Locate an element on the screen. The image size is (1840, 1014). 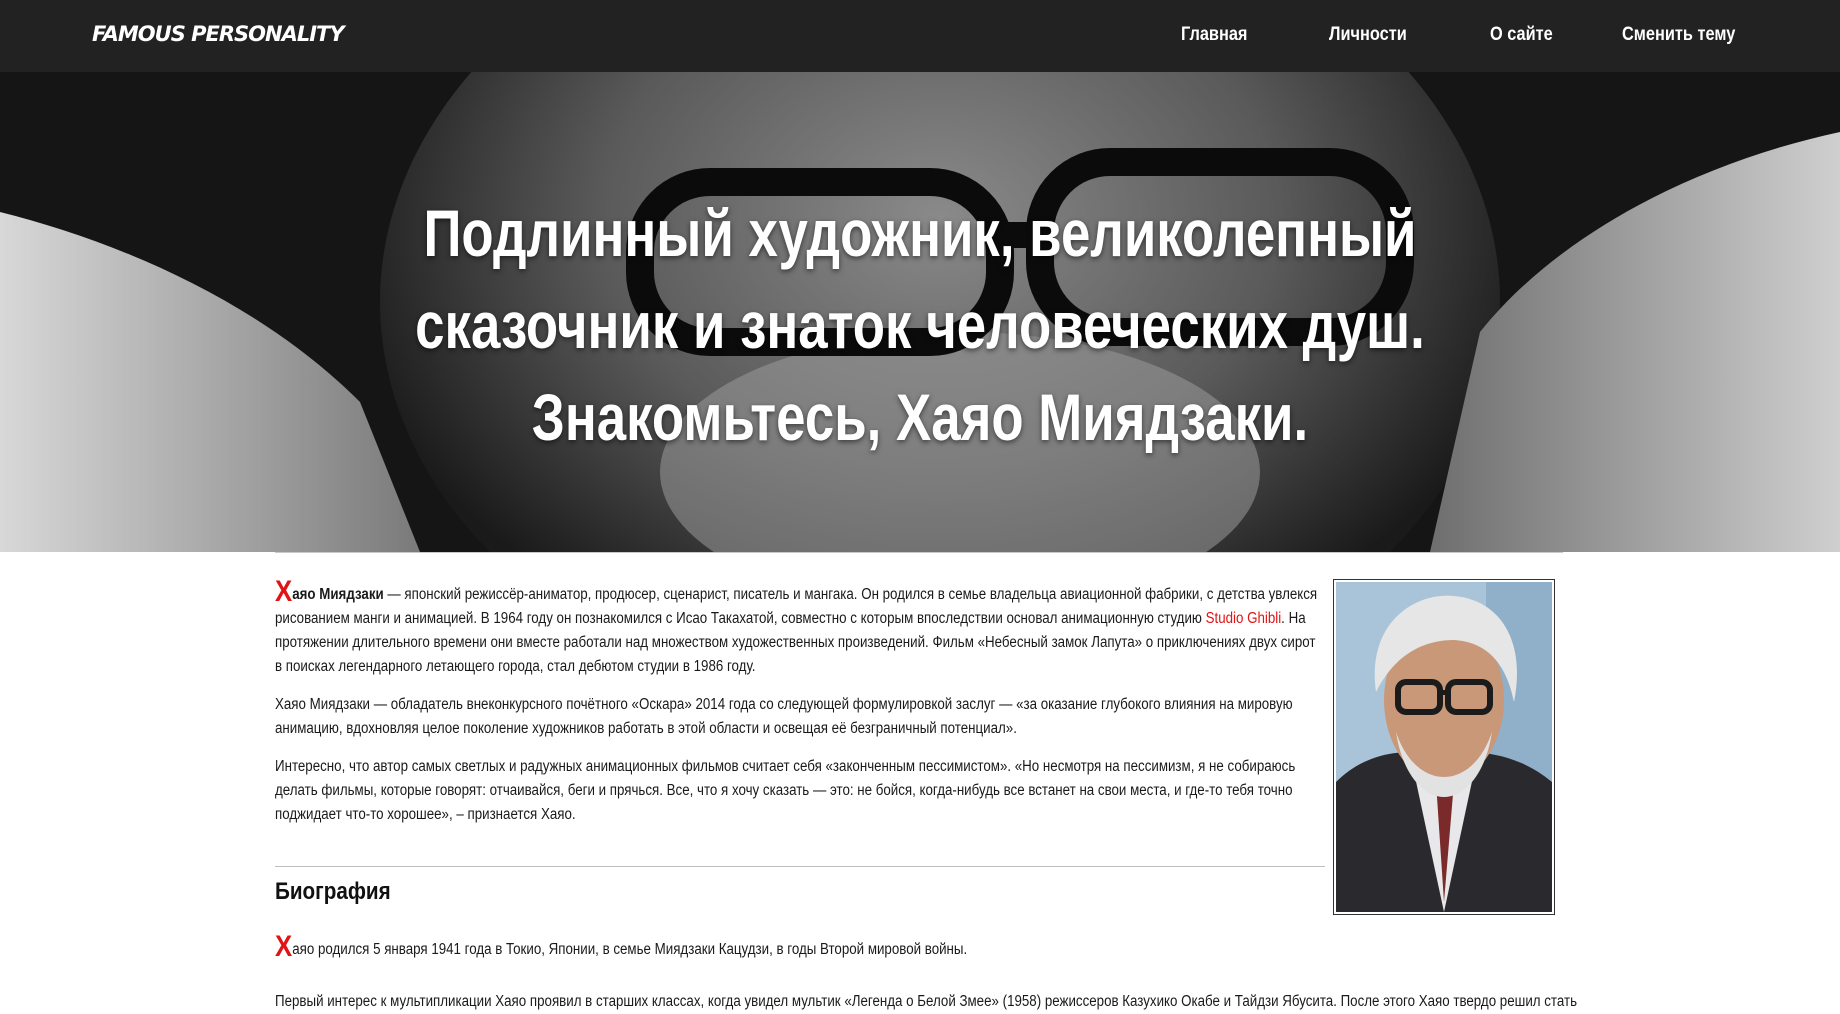
nav-item-change-theme: Сменить тему is located at coordinates (1678, 35).